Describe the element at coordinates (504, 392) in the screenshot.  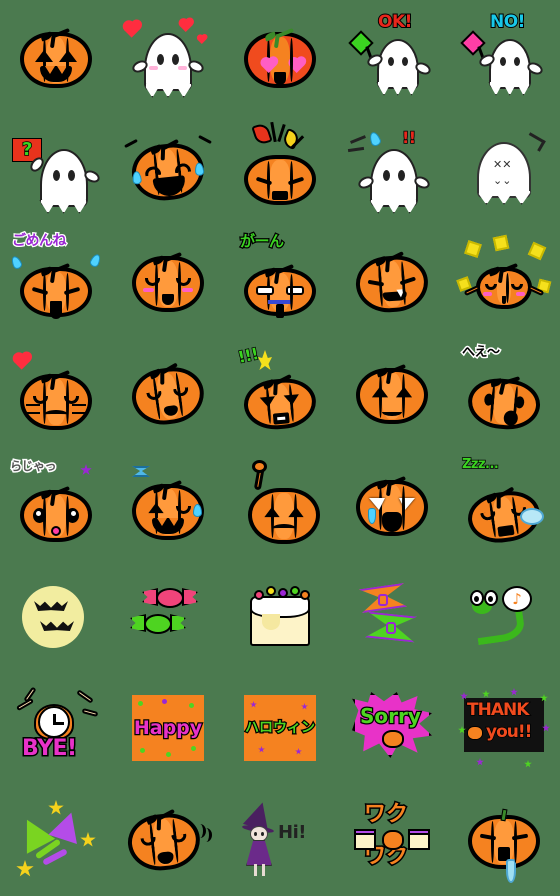
I see `sticker-cell: へえ〜` at that location.